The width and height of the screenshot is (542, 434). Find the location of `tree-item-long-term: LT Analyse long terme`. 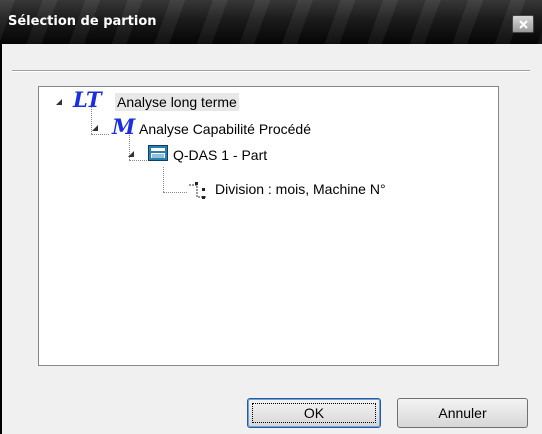

tree-item-long-term: LT Analyse long terme is located at coordinates (189, 100).